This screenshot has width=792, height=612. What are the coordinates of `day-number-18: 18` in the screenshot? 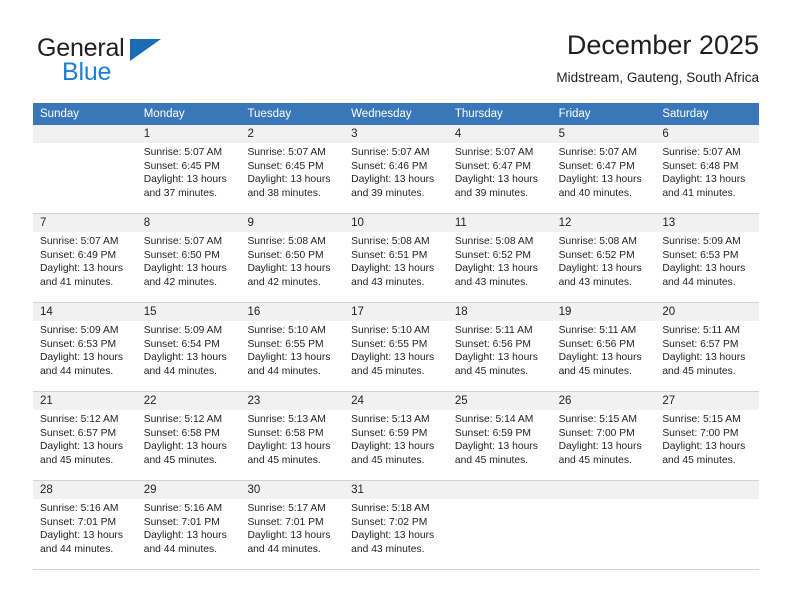 It's located at (500, 312).